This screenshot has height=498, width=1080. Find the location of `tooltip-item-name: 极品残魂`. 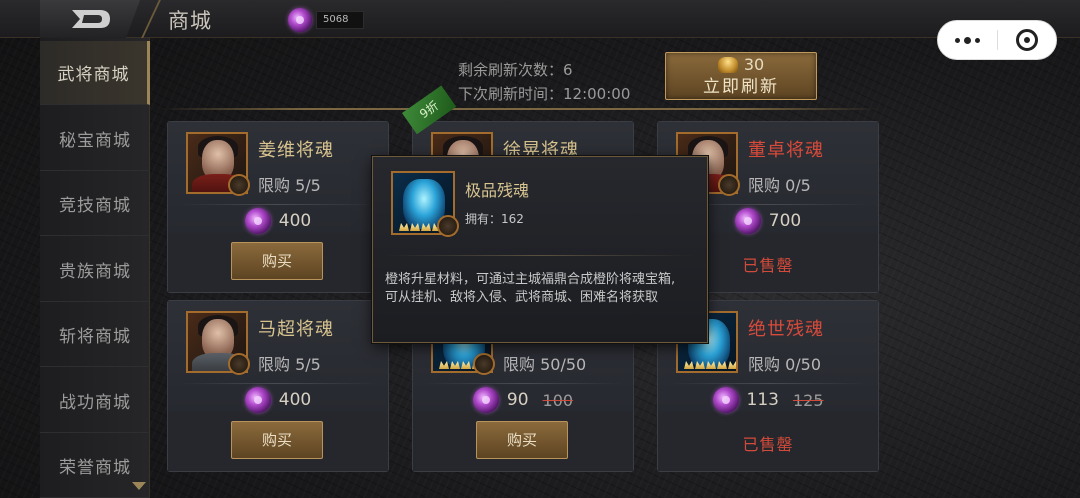

tooltip-item-name: 极品残魂 is located at coordinates (497, 190).